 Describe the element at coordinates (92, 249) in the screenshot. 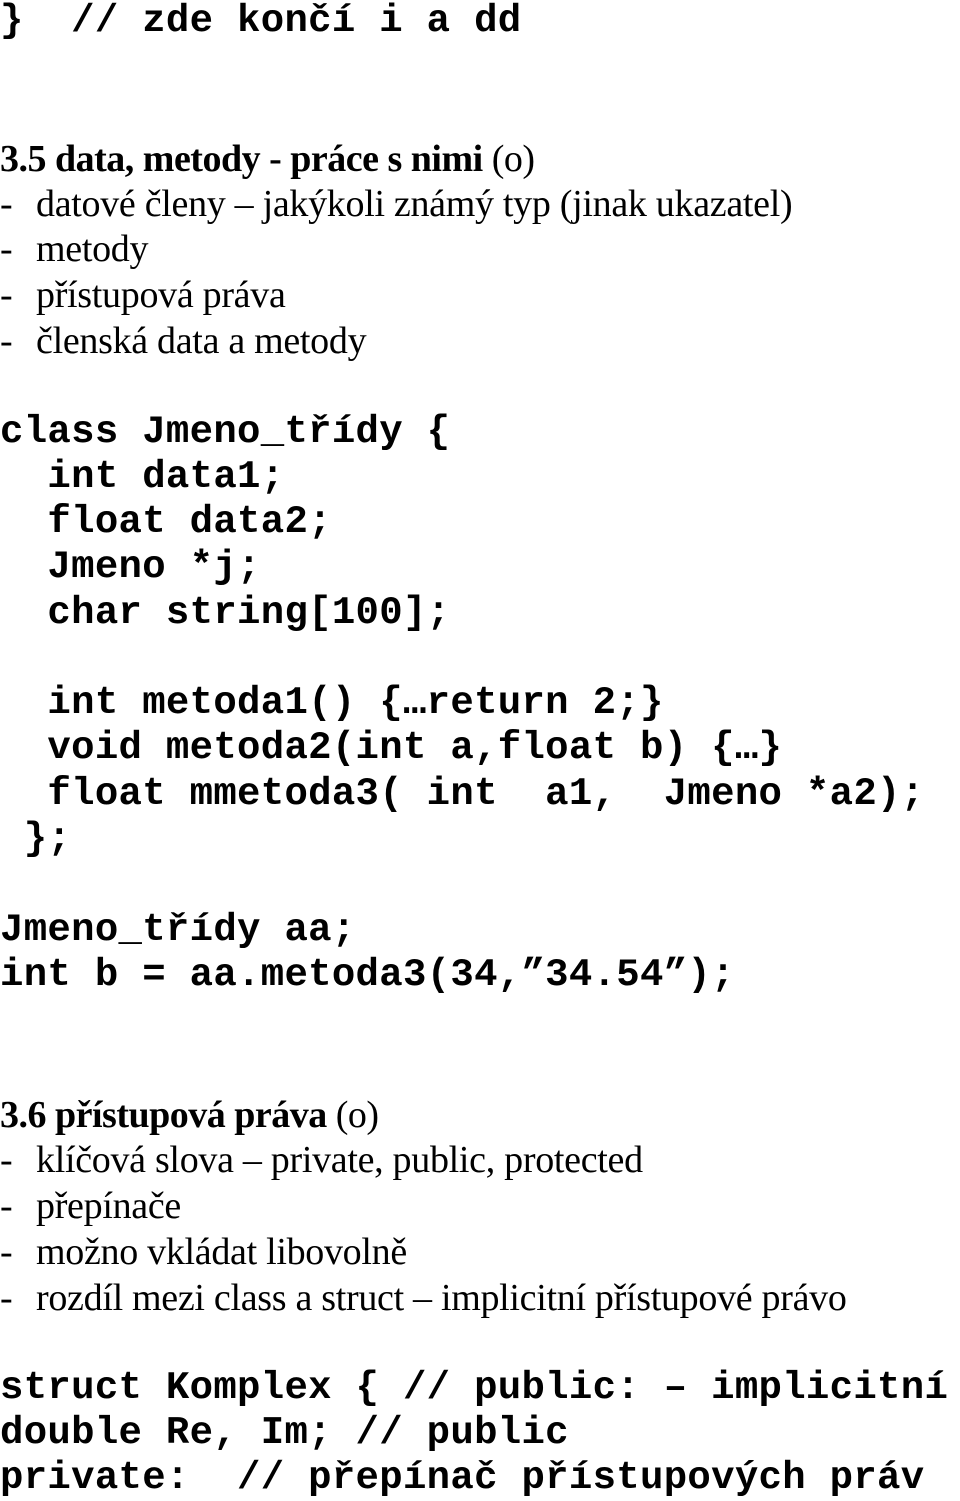

I see `bullet-text: metody` at that location.